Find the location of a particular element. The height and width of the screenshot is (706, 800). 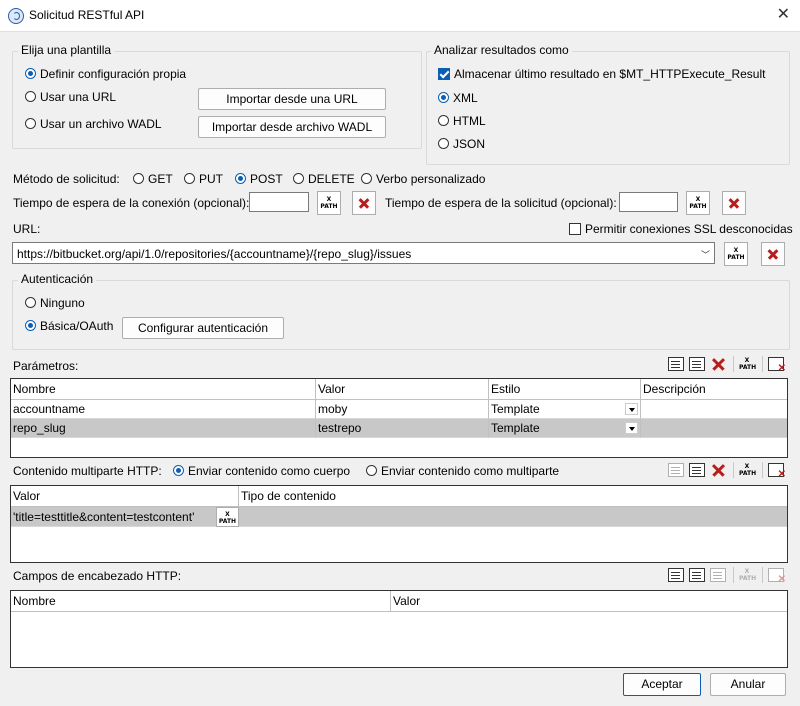

ssl-checkbox-label: Permitir conexiones SSL desconocidas is located at coordinates (689, 229).